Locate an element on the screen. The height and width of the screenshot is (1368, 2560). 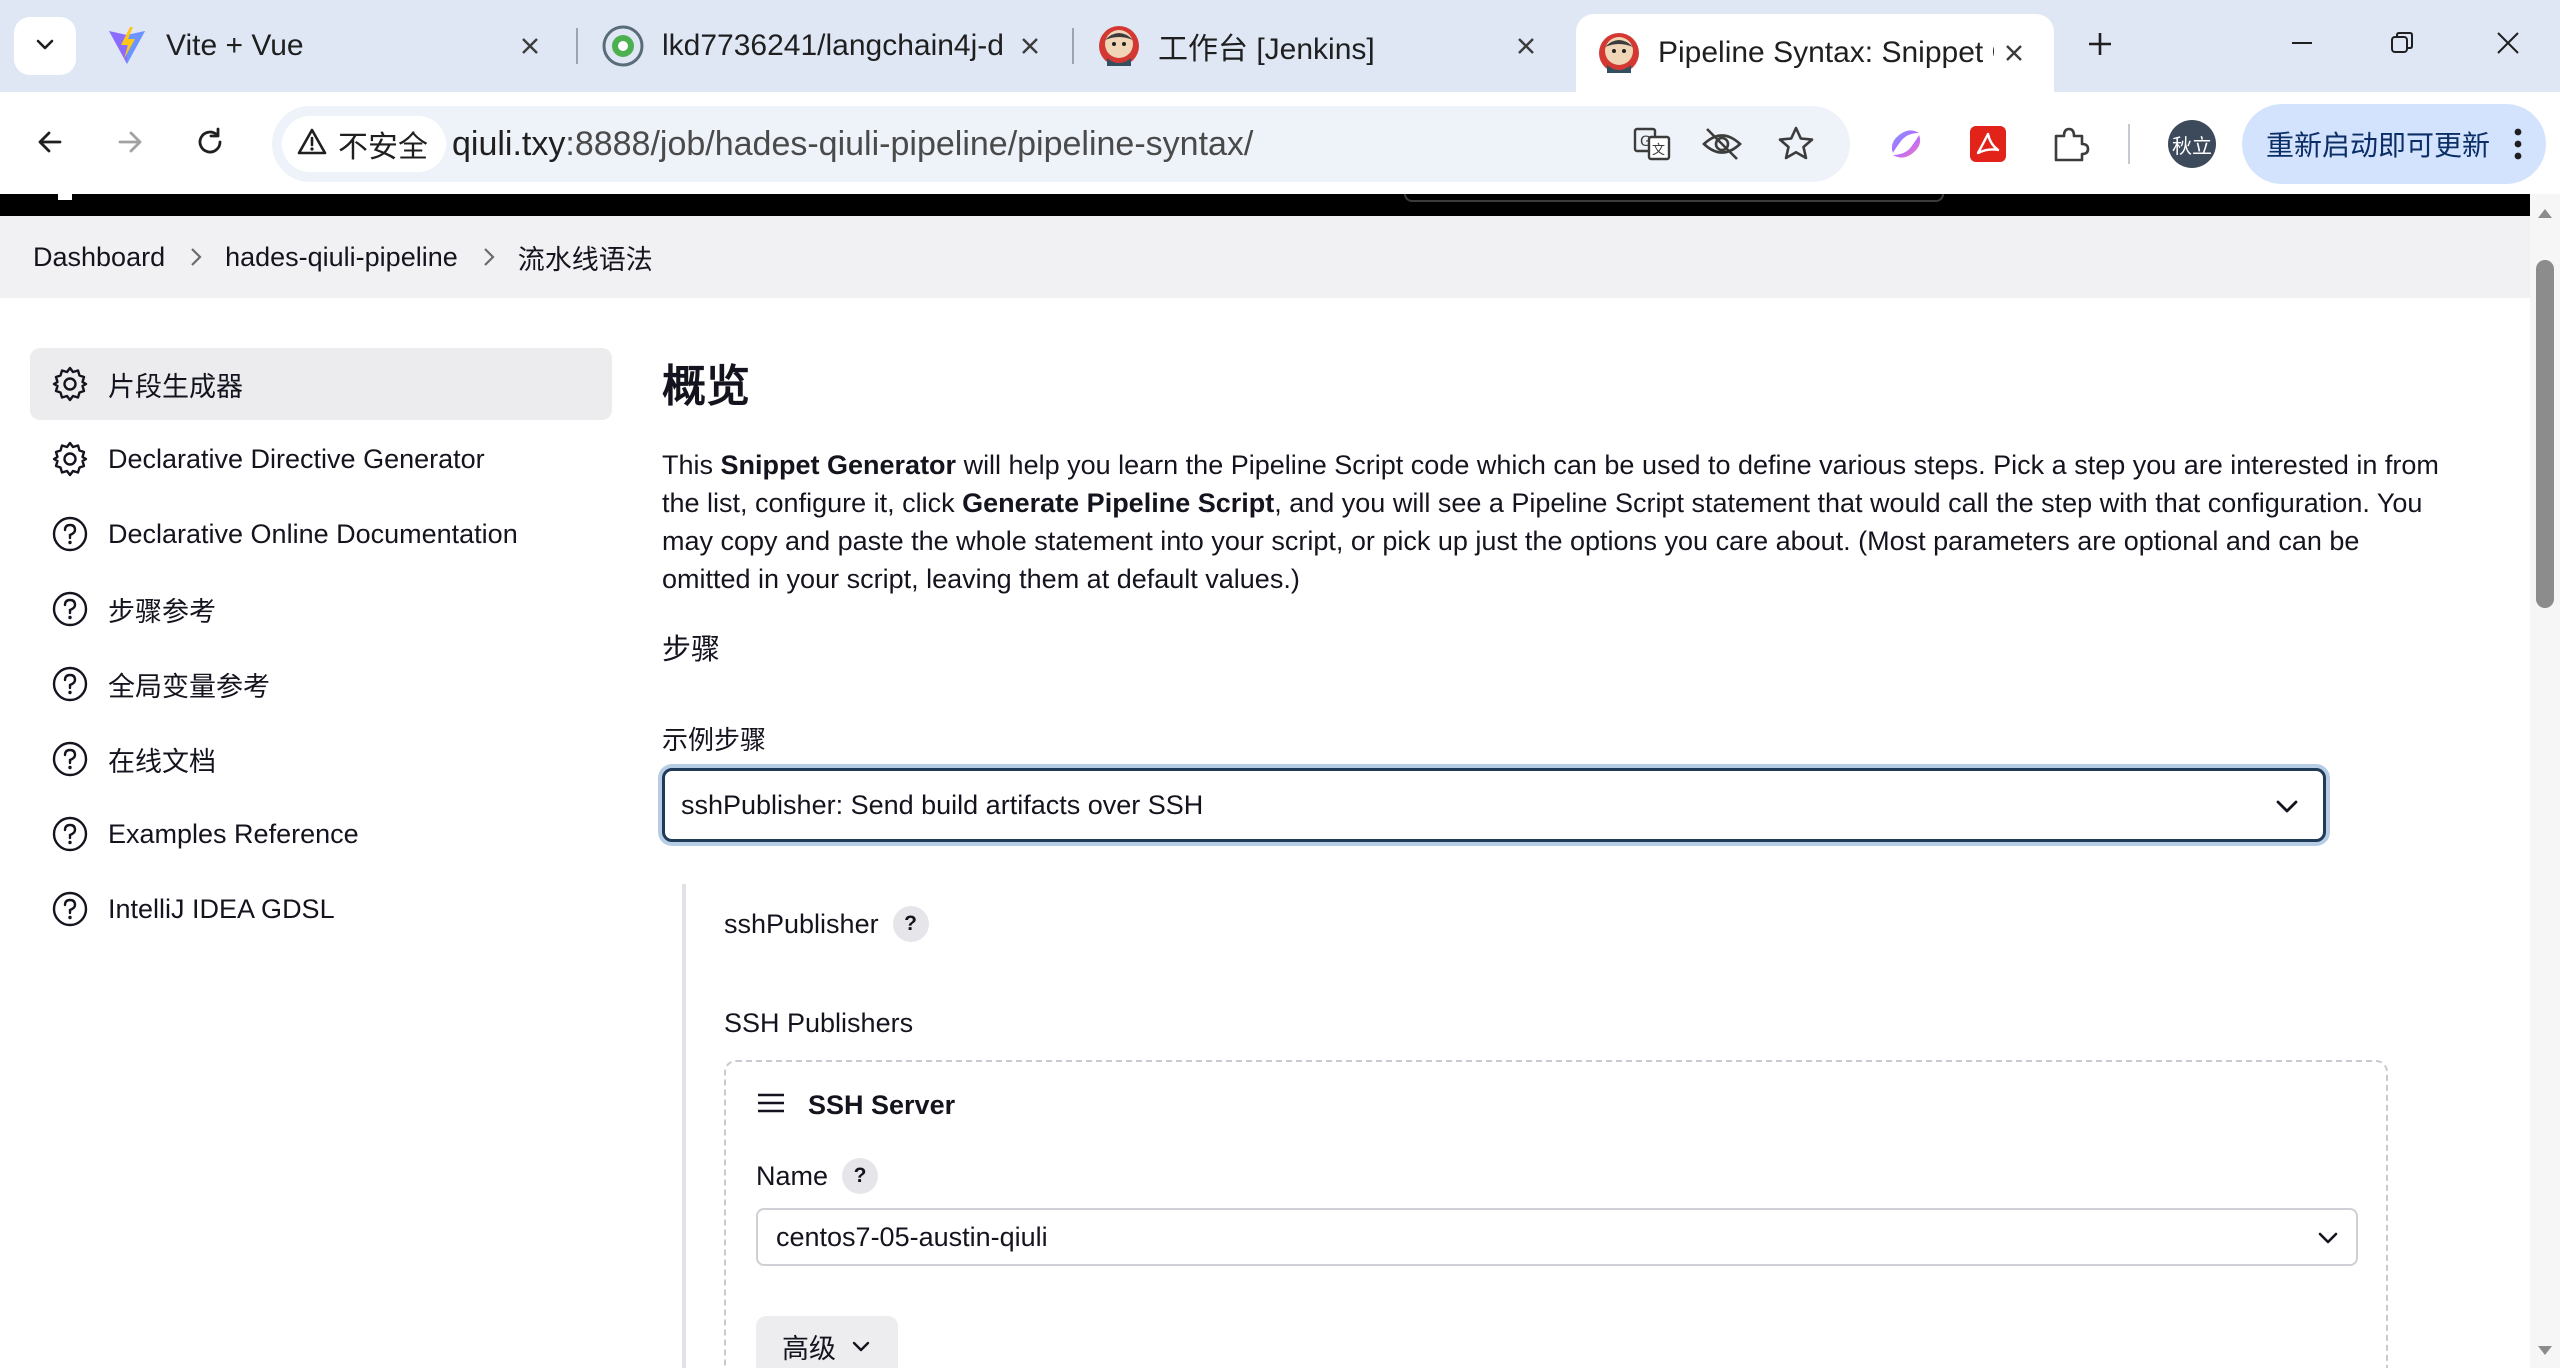
forward-button is located at coordinates (130, 144).